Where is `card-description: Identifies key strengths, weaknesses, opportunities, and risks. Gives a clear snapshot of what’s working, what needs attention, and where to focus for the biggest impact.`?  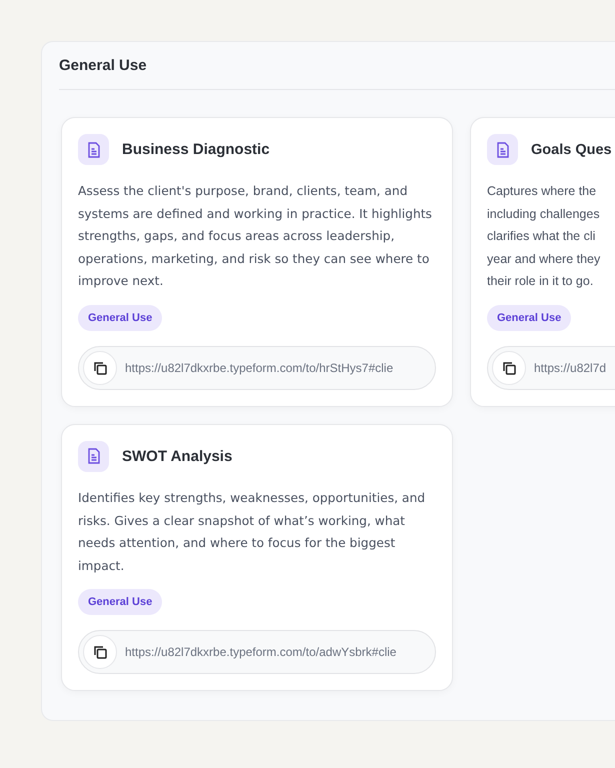 card-description: Identifies key strengths, weaknesses, opportunities, and risks. Gives a clear snapshot of what’s working, what needs attention, and where to focus for the biggest impact. is located at coordinates (252, 532).